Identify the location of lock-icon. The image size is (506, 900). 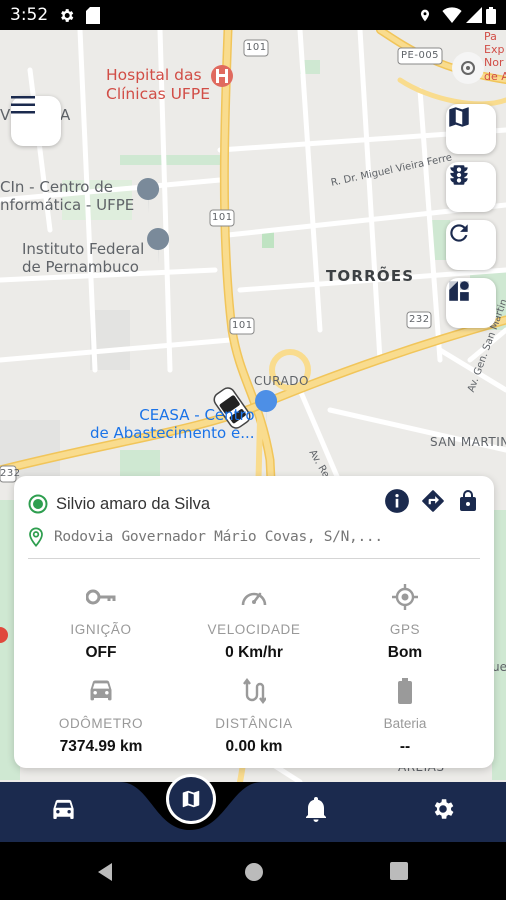
(468, 500).